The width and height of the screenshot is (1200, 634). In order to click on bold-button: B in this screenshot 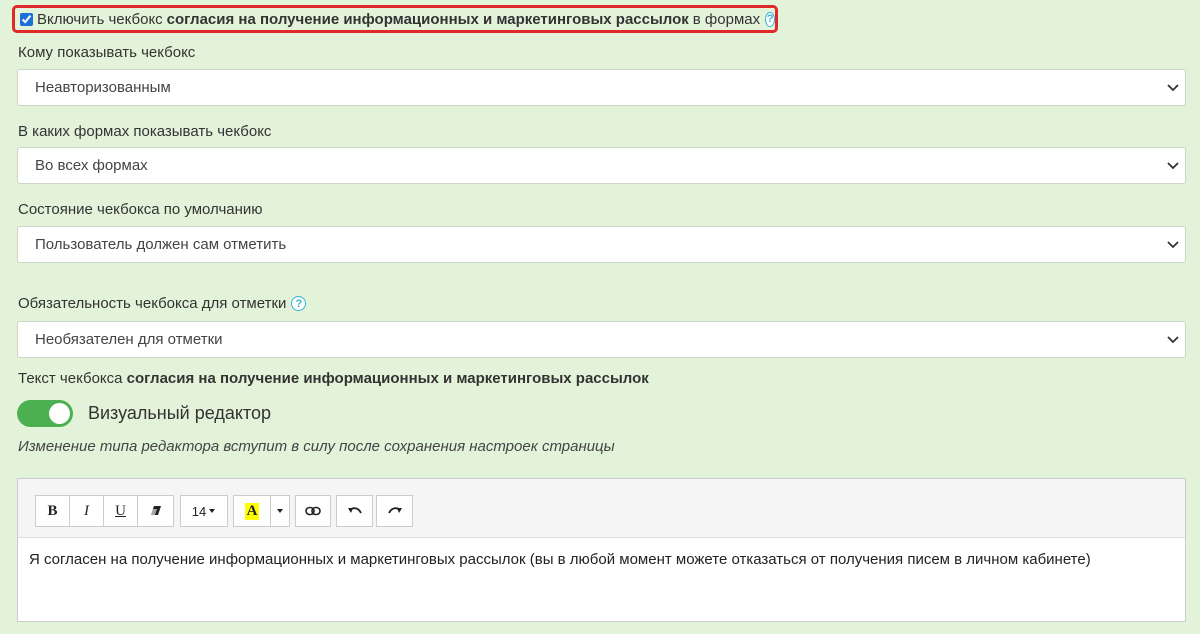, I will do `click(52, 511)`.